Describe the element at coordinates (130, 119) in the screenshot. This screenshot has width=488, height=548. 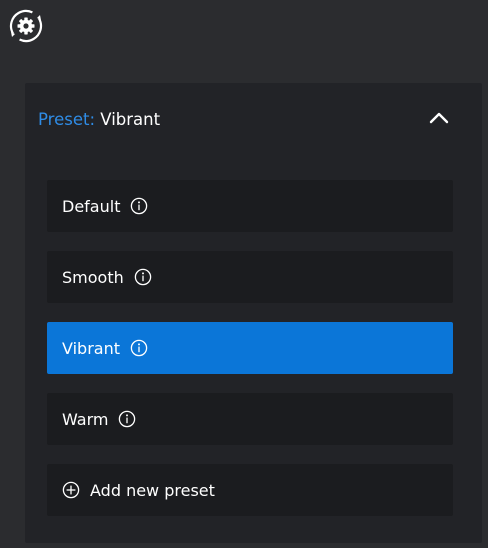
I see `preset-current-value: Vibrant` at that location.